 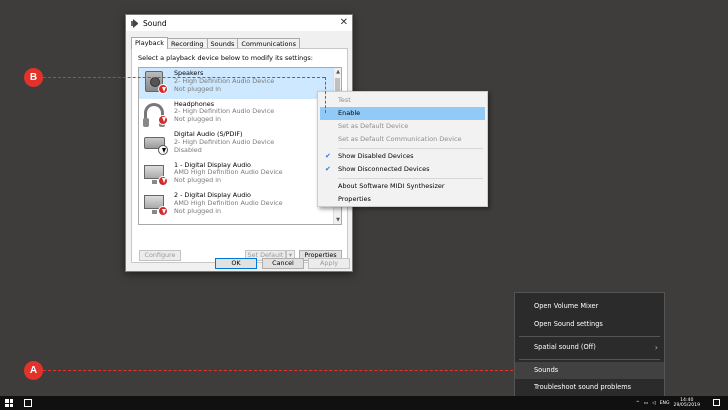 I want to click on callout-a-line, so click(x=278, y=370).